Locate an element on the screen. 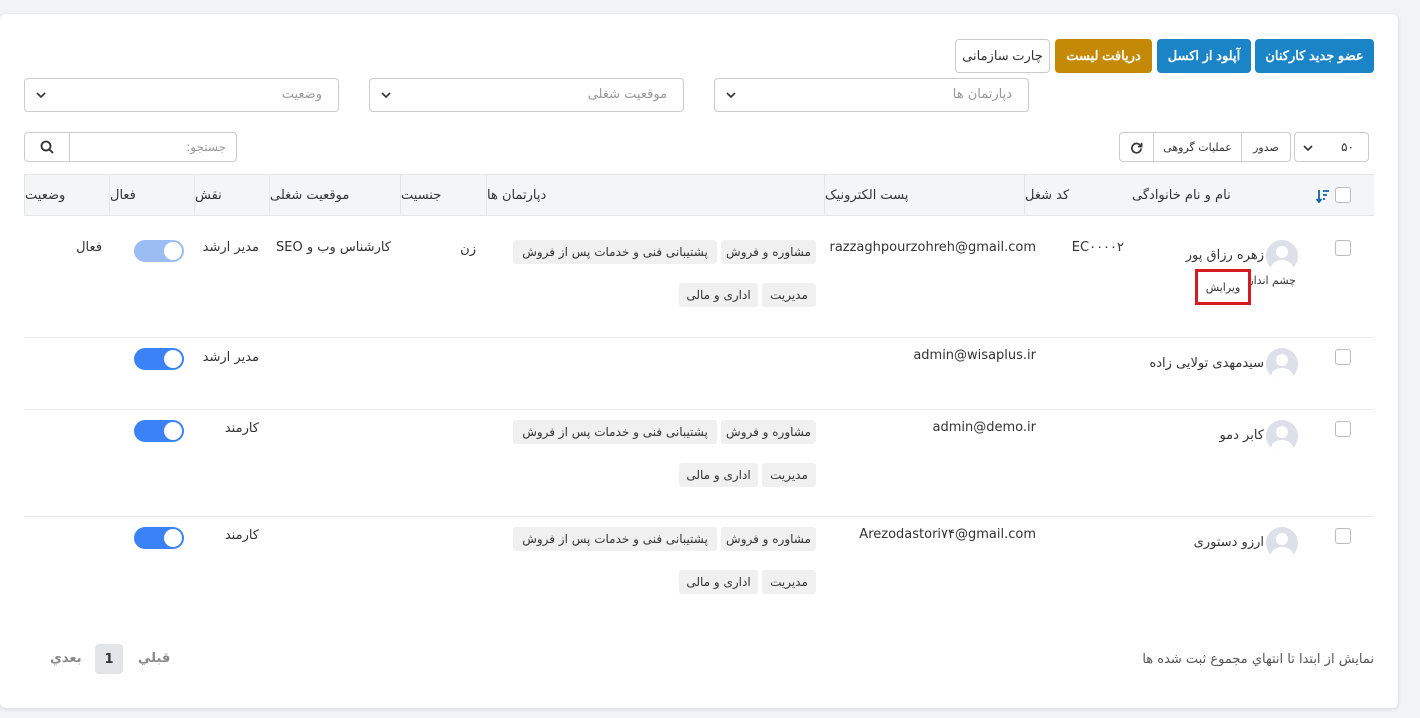  status-filter-placeholder: وضعیت is located at coordinates (301, 94).